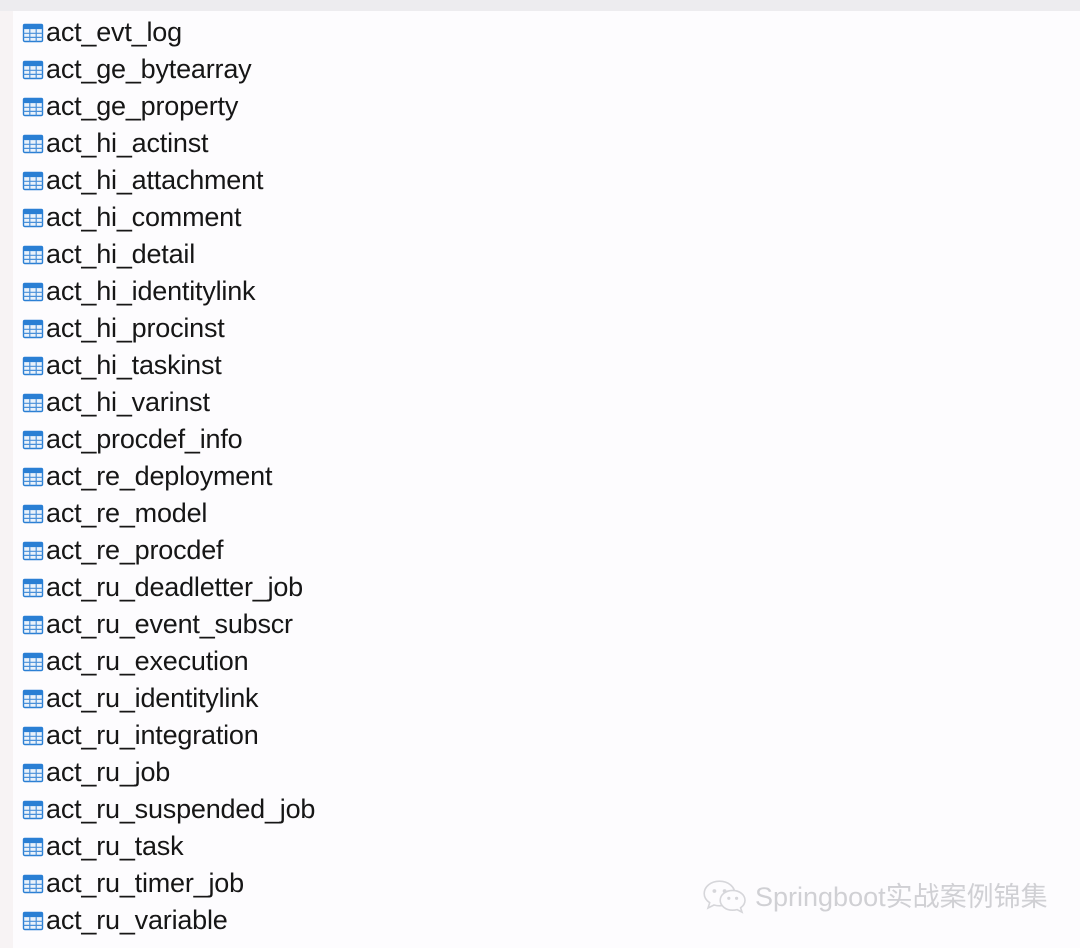  I want to click on table-list-item: act_ru_timer_job, so click(540, 883).